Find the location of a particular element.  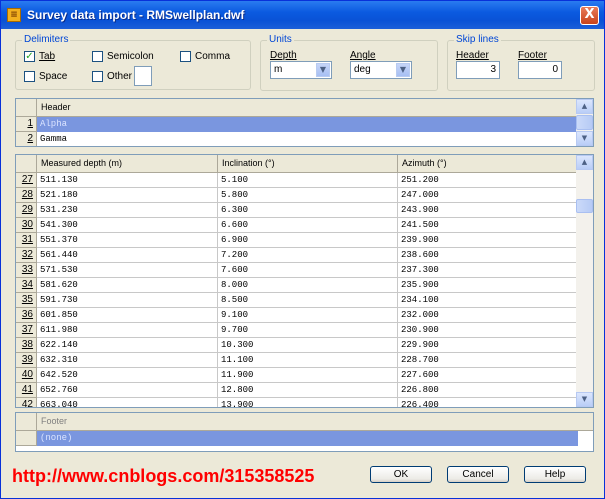

table-cell: Alpha is located at coordinates (307, 124).